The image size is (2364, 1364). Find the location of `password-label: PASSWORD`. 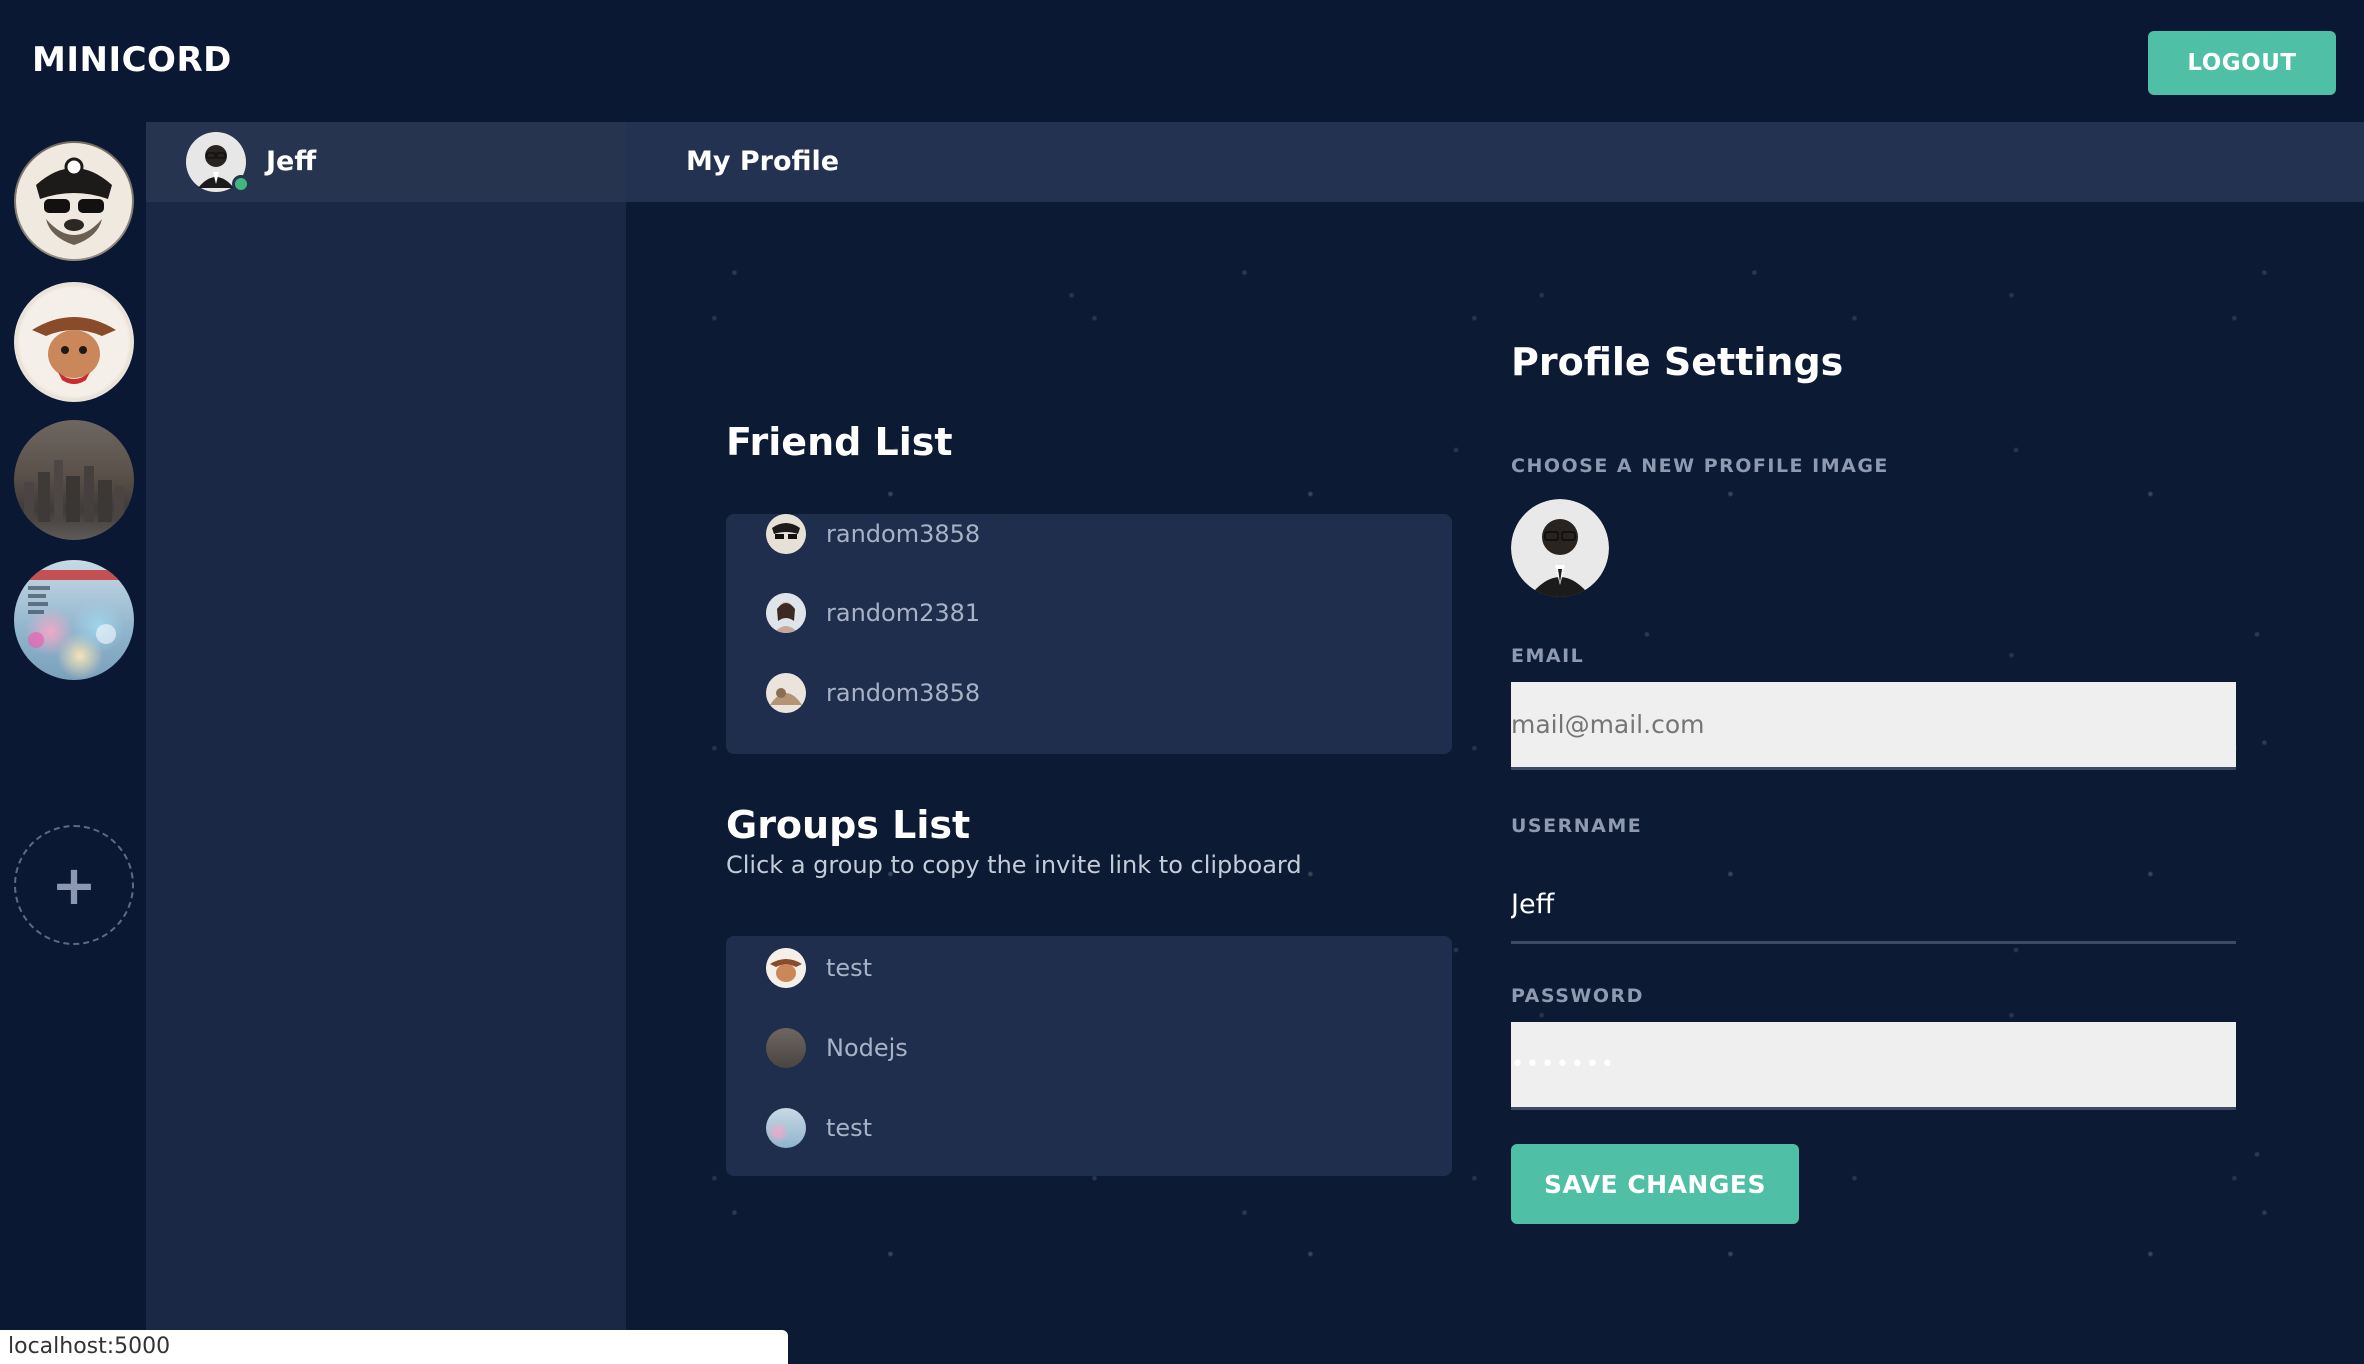

password-label: PASSWORD is located at coordinates (1577, 996).